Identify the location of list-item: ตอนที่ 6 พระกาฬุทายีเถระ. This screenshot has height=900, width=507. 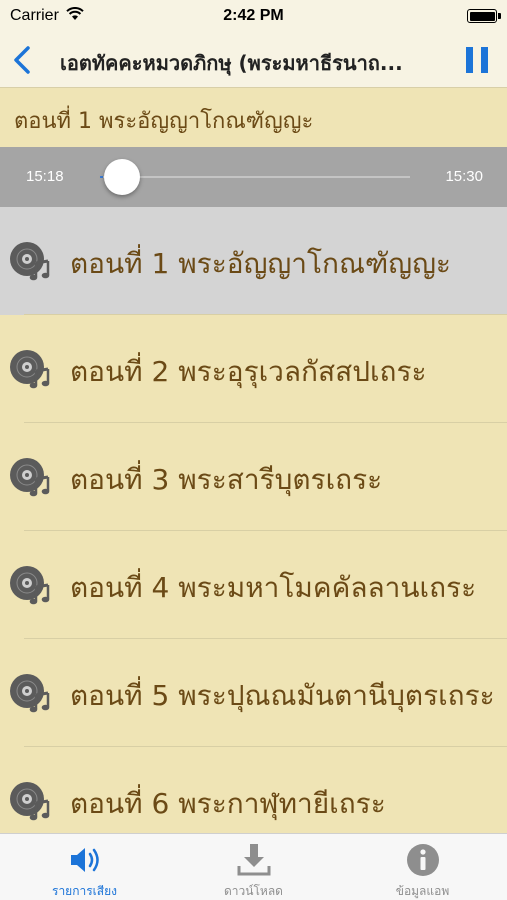
(253, 790).